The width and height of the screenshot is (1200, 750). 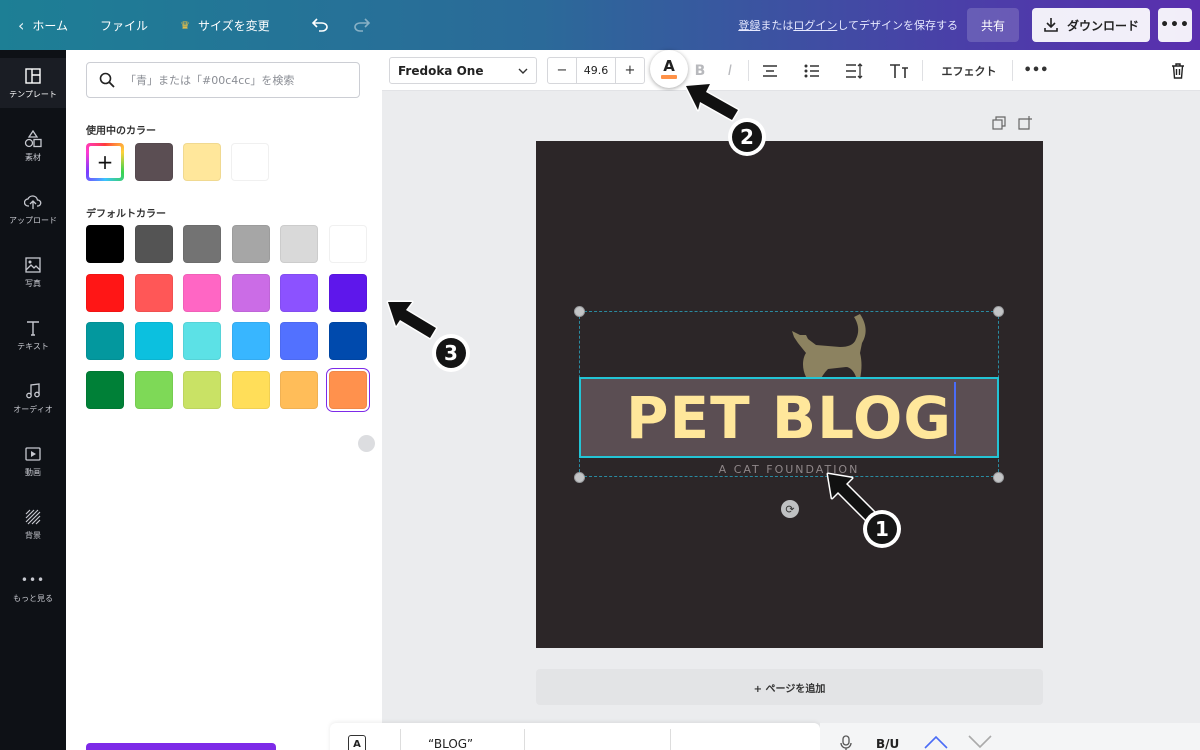 What do you see at coordinates (887, 743) in the screenshot?
I see `bold-underline-button: B/U` at bounding box center [887, 743].